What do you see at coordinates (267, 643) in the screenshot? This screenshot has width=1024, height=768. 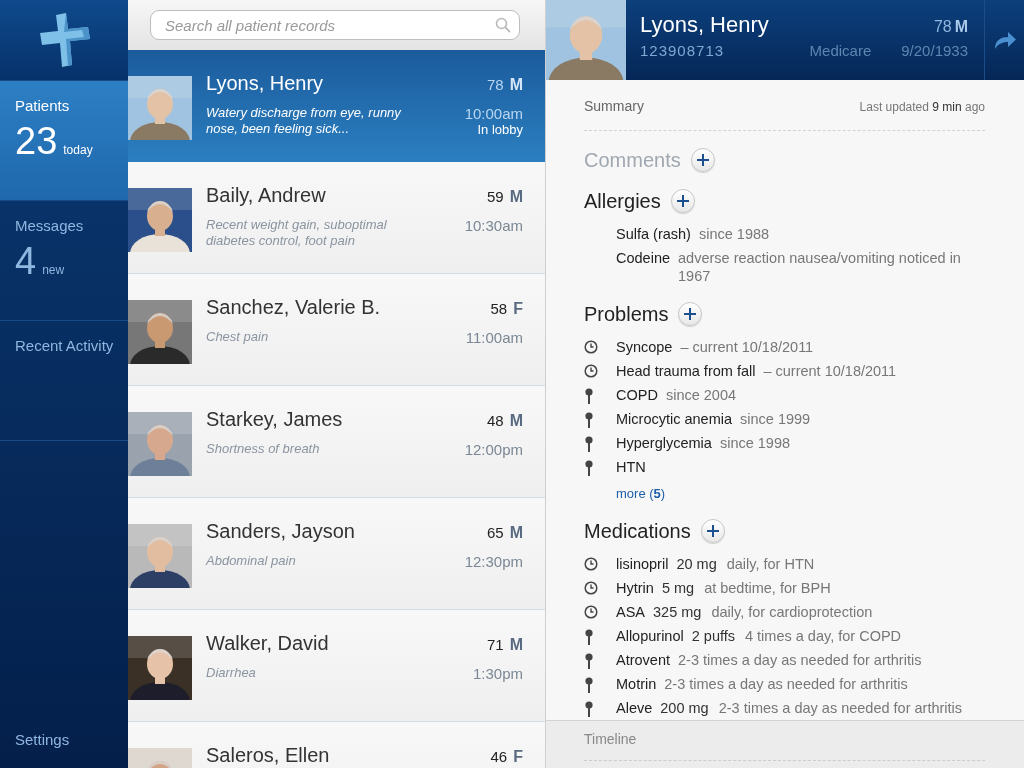 I see `patient-name: Walker, David` at bounding box center [267, 643].